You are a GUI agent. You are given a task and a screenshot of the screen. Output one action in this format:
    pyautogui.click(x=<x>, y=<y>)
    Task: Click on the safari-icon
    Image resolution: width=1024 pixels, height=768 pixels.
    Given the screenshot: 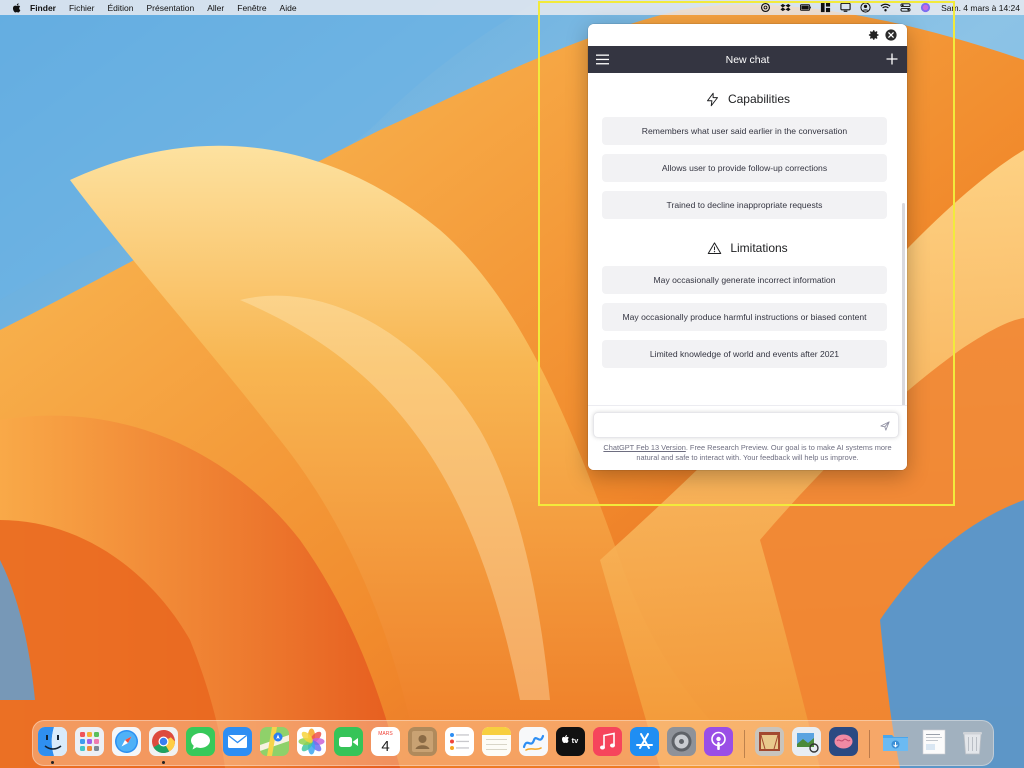 What is the action you would take?
    pyautogui.click(x=126, y=741)
    